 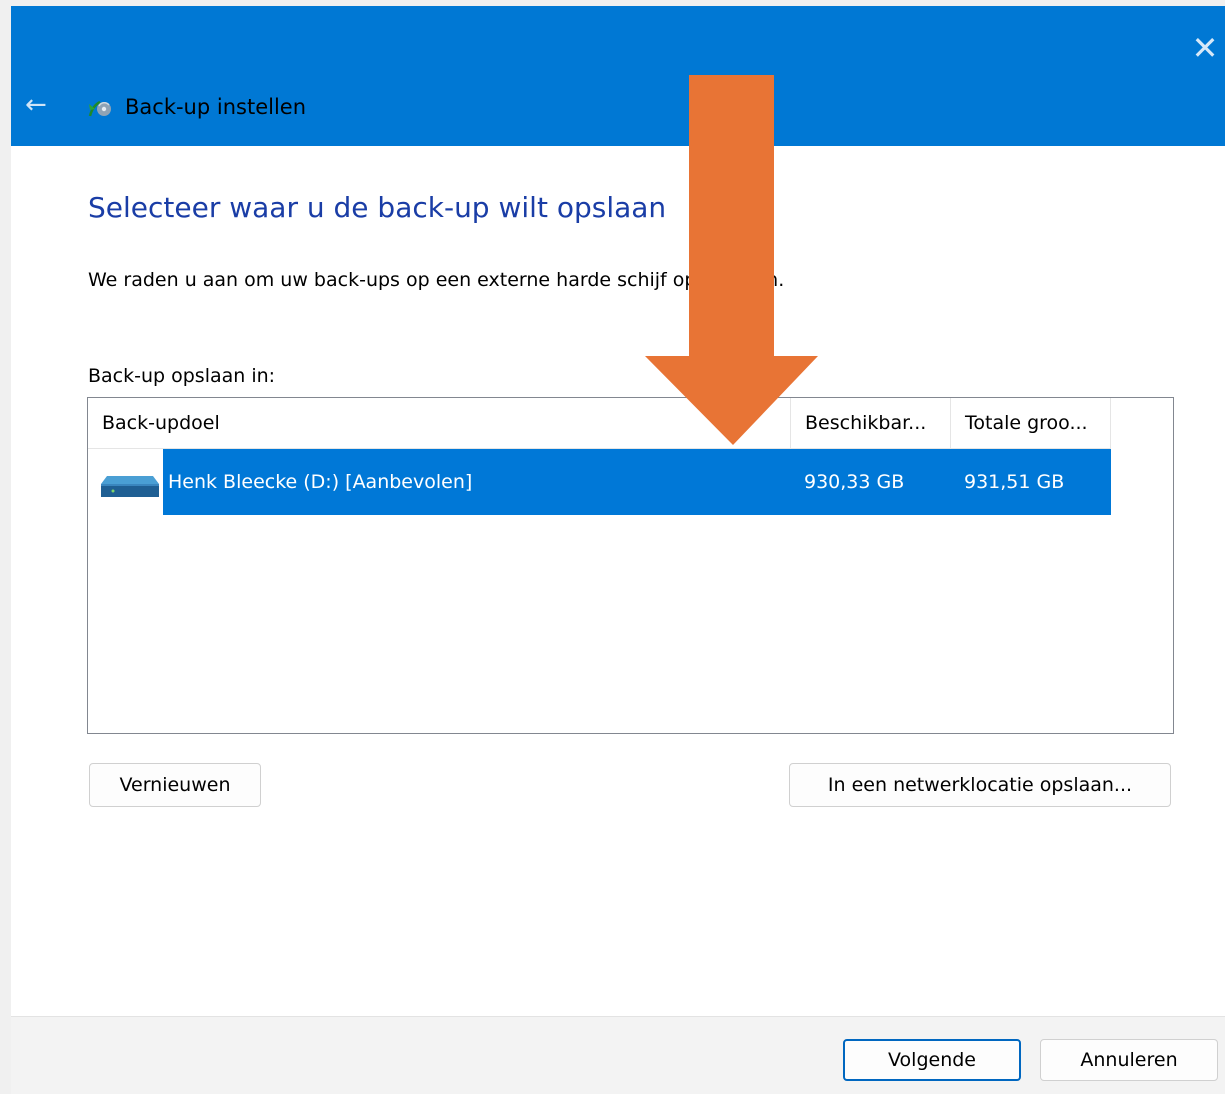 I want to click on page-heading: Selecteer waar u de back-up wilt opslaan, so click(x=377, y=207).